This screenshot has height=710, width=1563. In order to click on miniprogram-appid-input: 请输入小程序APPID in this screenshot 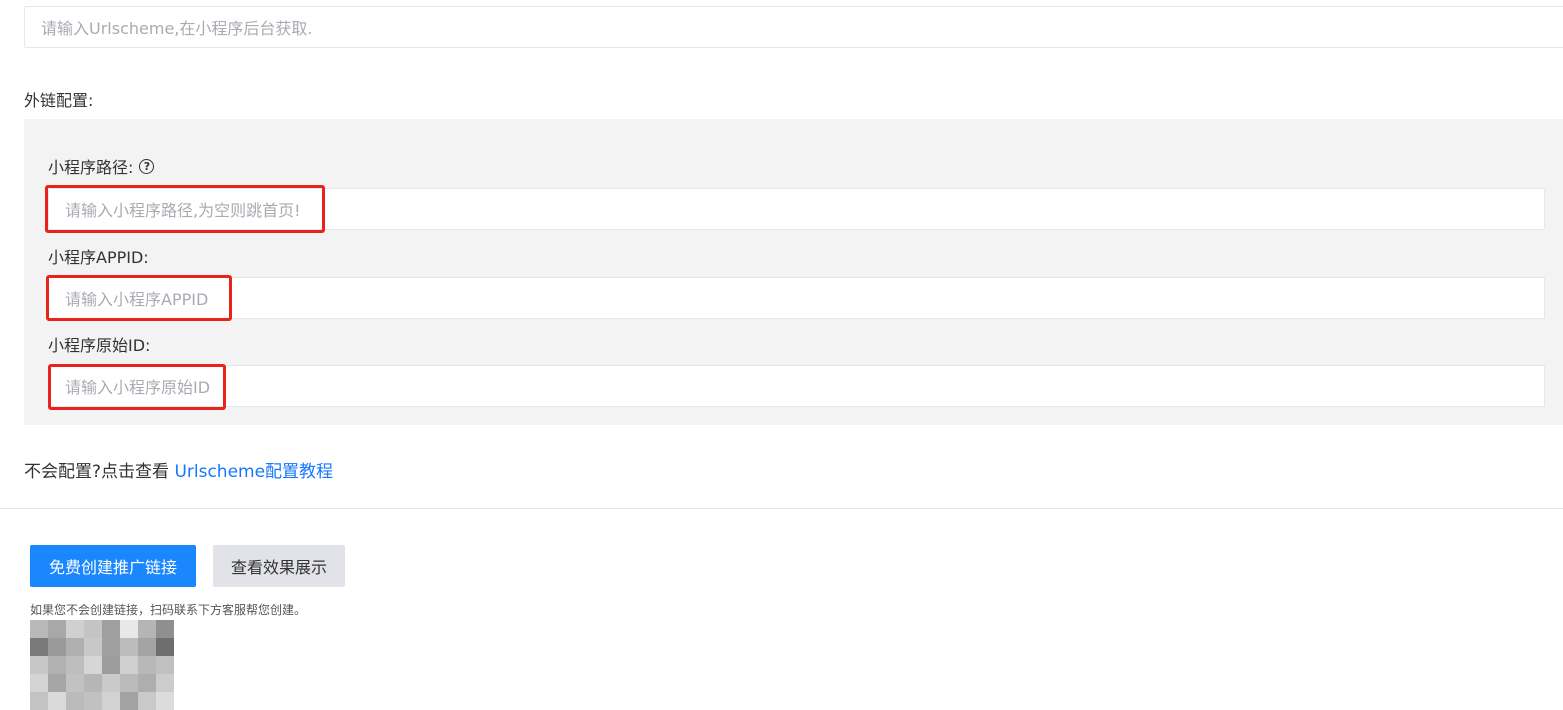, I will do `click(796, 298)`.